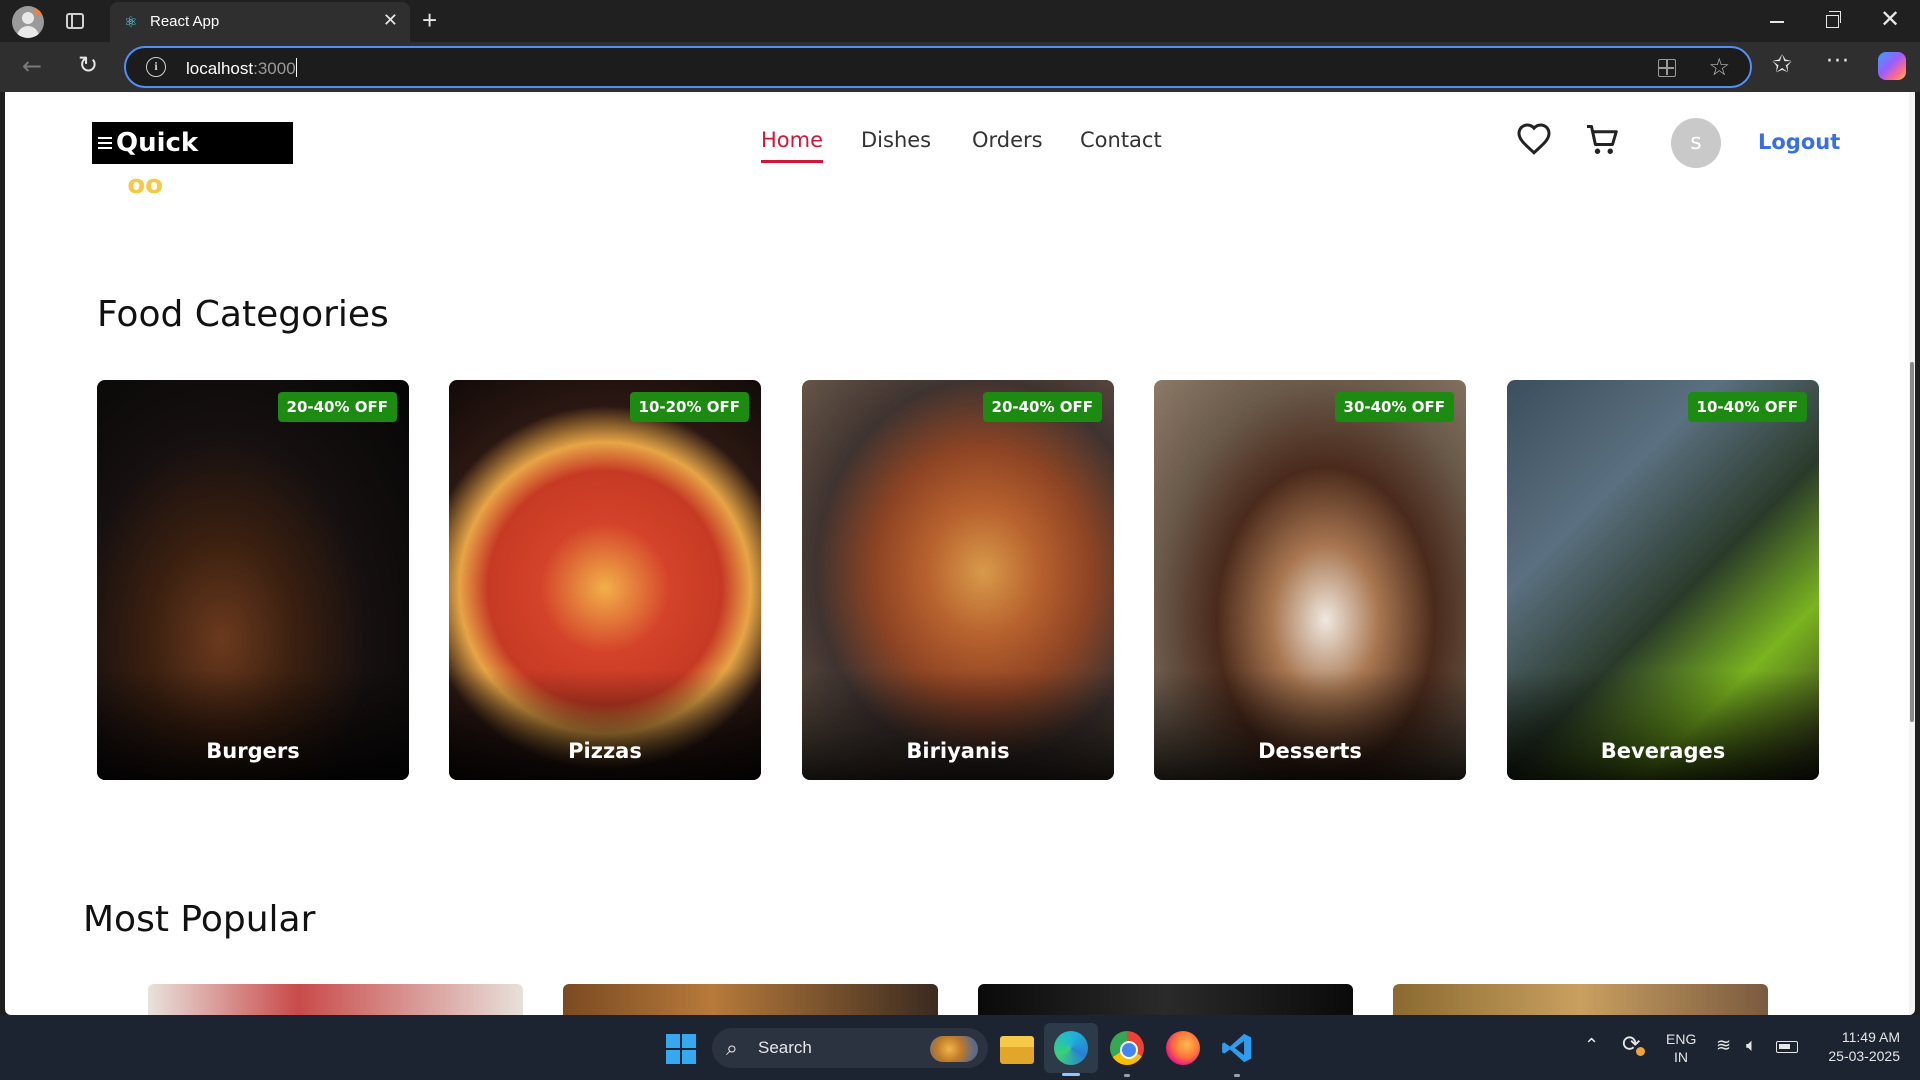  I want to click on site-info-icon: i, so click(156, 67).